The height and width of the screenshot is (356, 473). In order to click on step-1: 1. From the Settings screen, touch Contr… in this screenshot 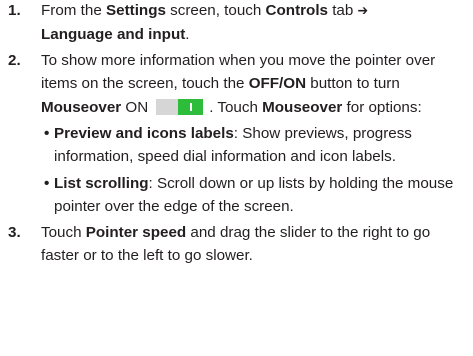, I will do `click(238, 23)`.